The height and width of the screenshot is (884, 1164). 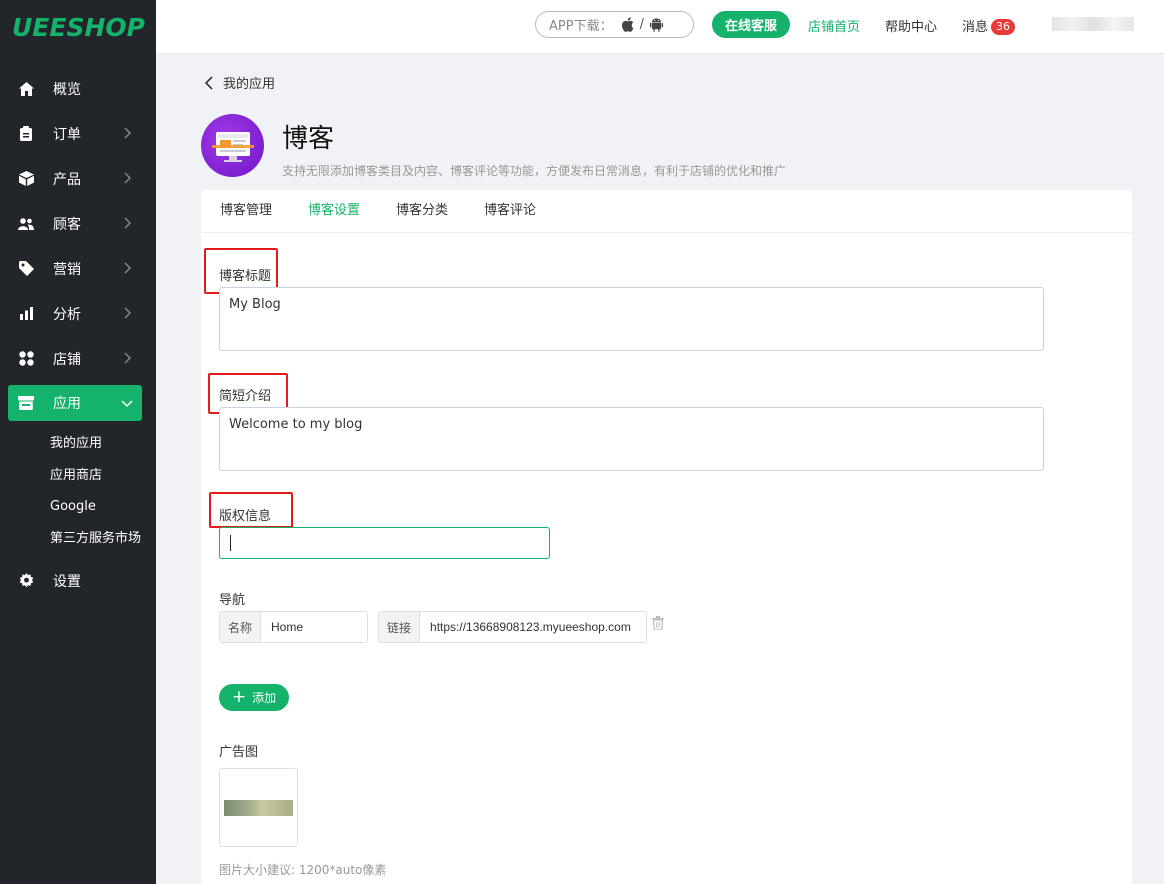 I want to click on apps-subnav: 我的应用 应用商店 Google 第三方服务市场, so click(x=78, y=492).